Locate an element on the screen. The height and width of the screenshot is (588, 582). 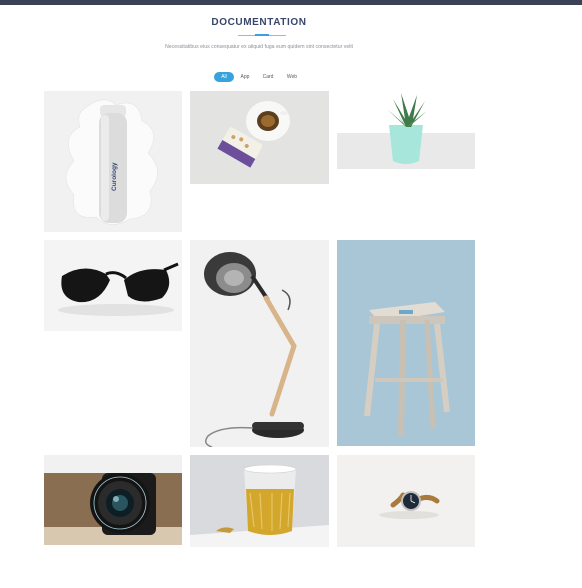
filter-web: Web is located at coordinates (292, 77).